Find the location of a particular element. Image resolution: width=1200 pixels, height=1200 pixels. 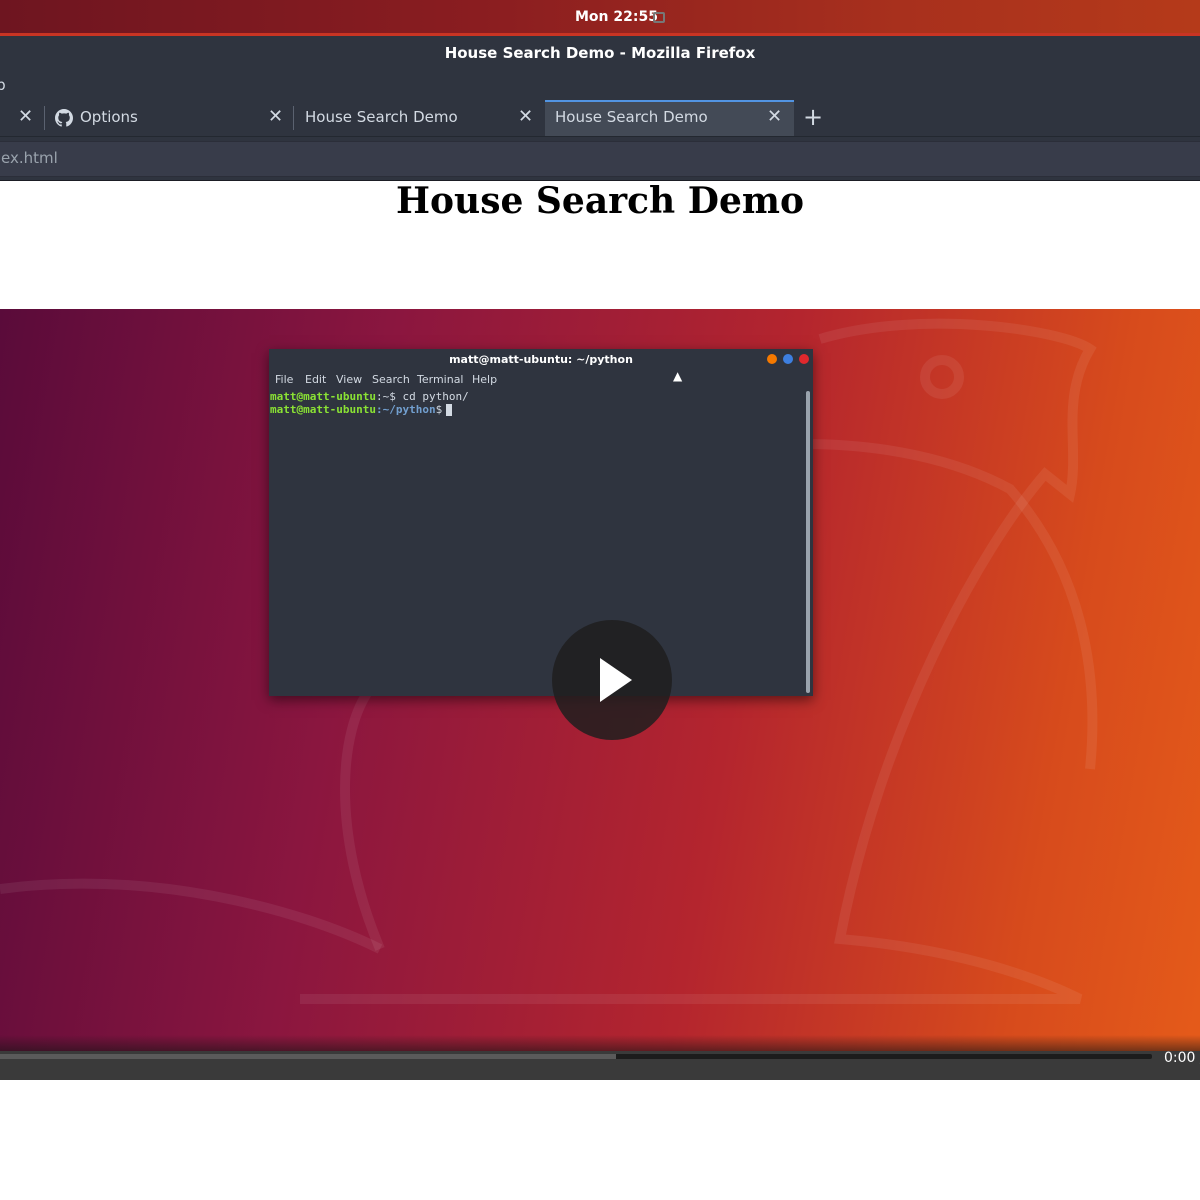

maximize-icon is located at coordinates (788, 359).